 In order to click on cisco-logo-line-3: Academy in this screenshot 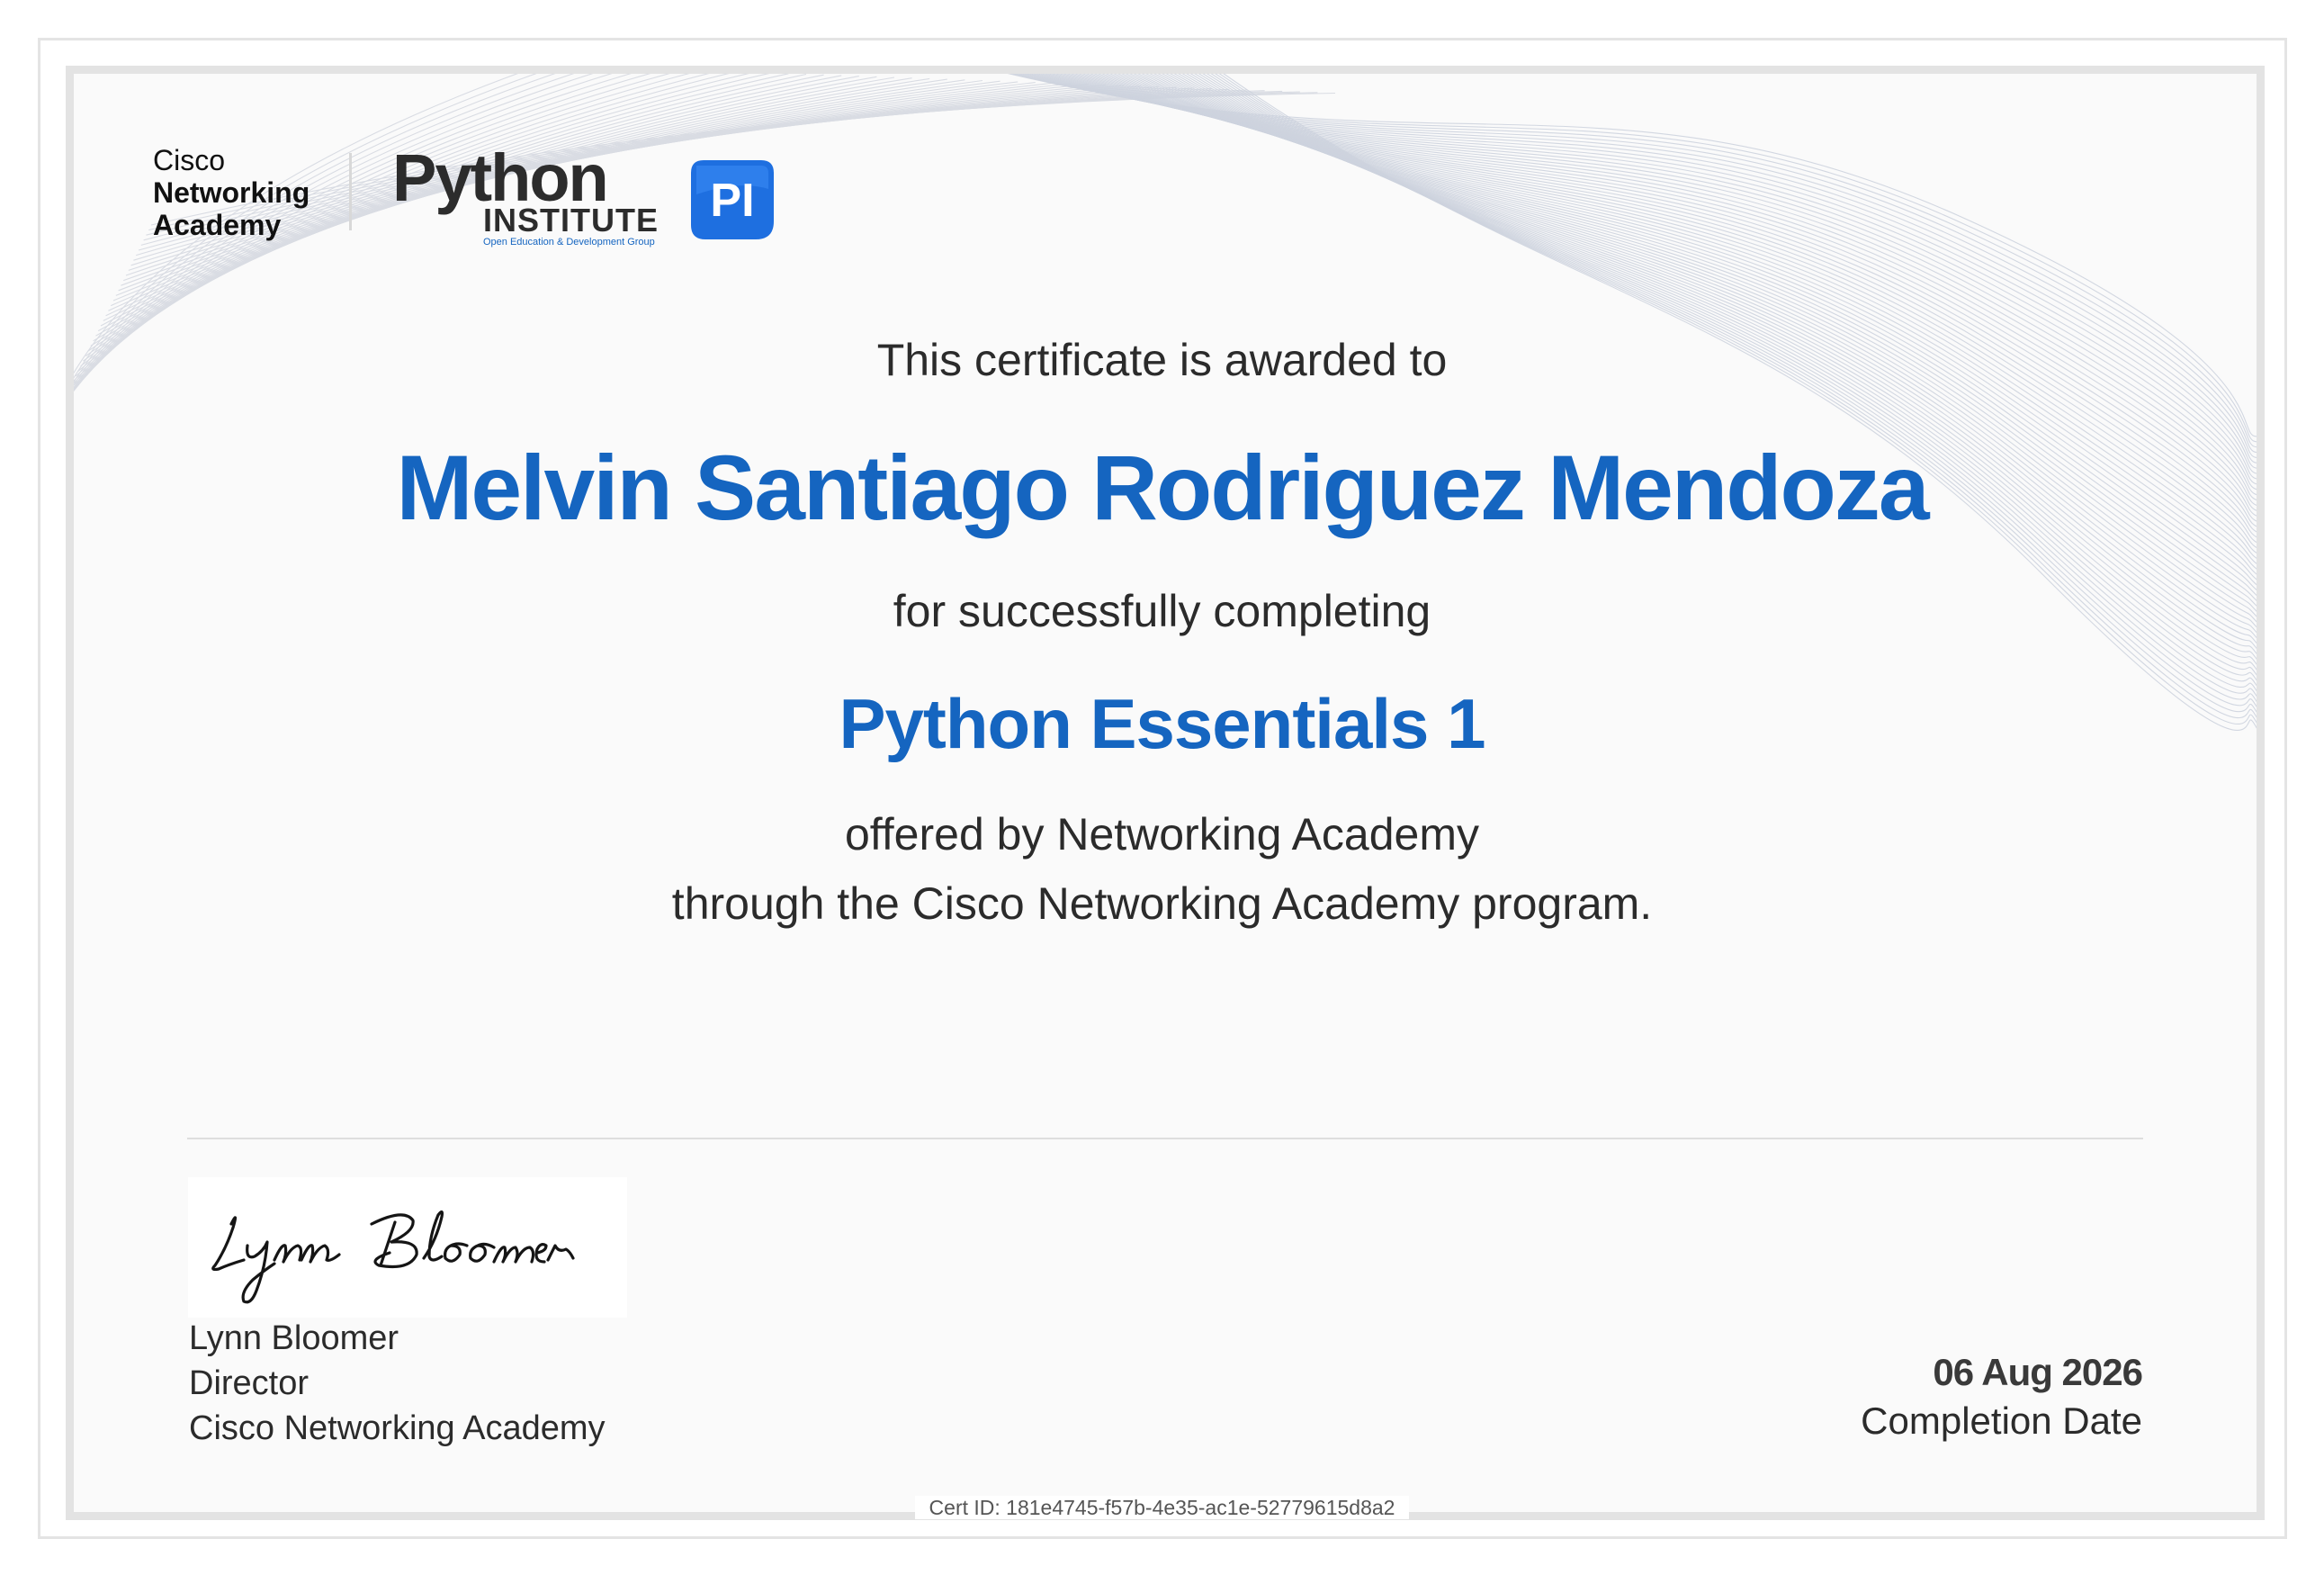, I will do `click(218, 225)`.